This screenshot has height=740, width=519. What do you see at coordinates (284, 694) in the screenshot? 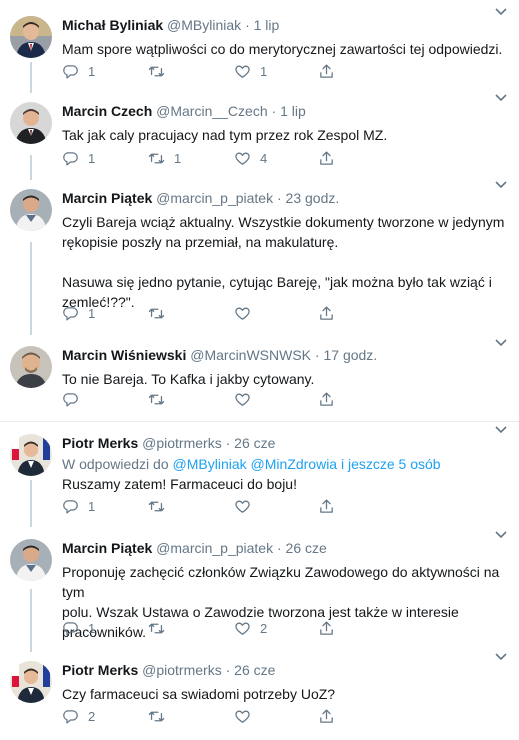
I see `tweet-text: Czy farmaceuci sa swiadomi potrzeby UoZ?` at bounding box center [284, 694].